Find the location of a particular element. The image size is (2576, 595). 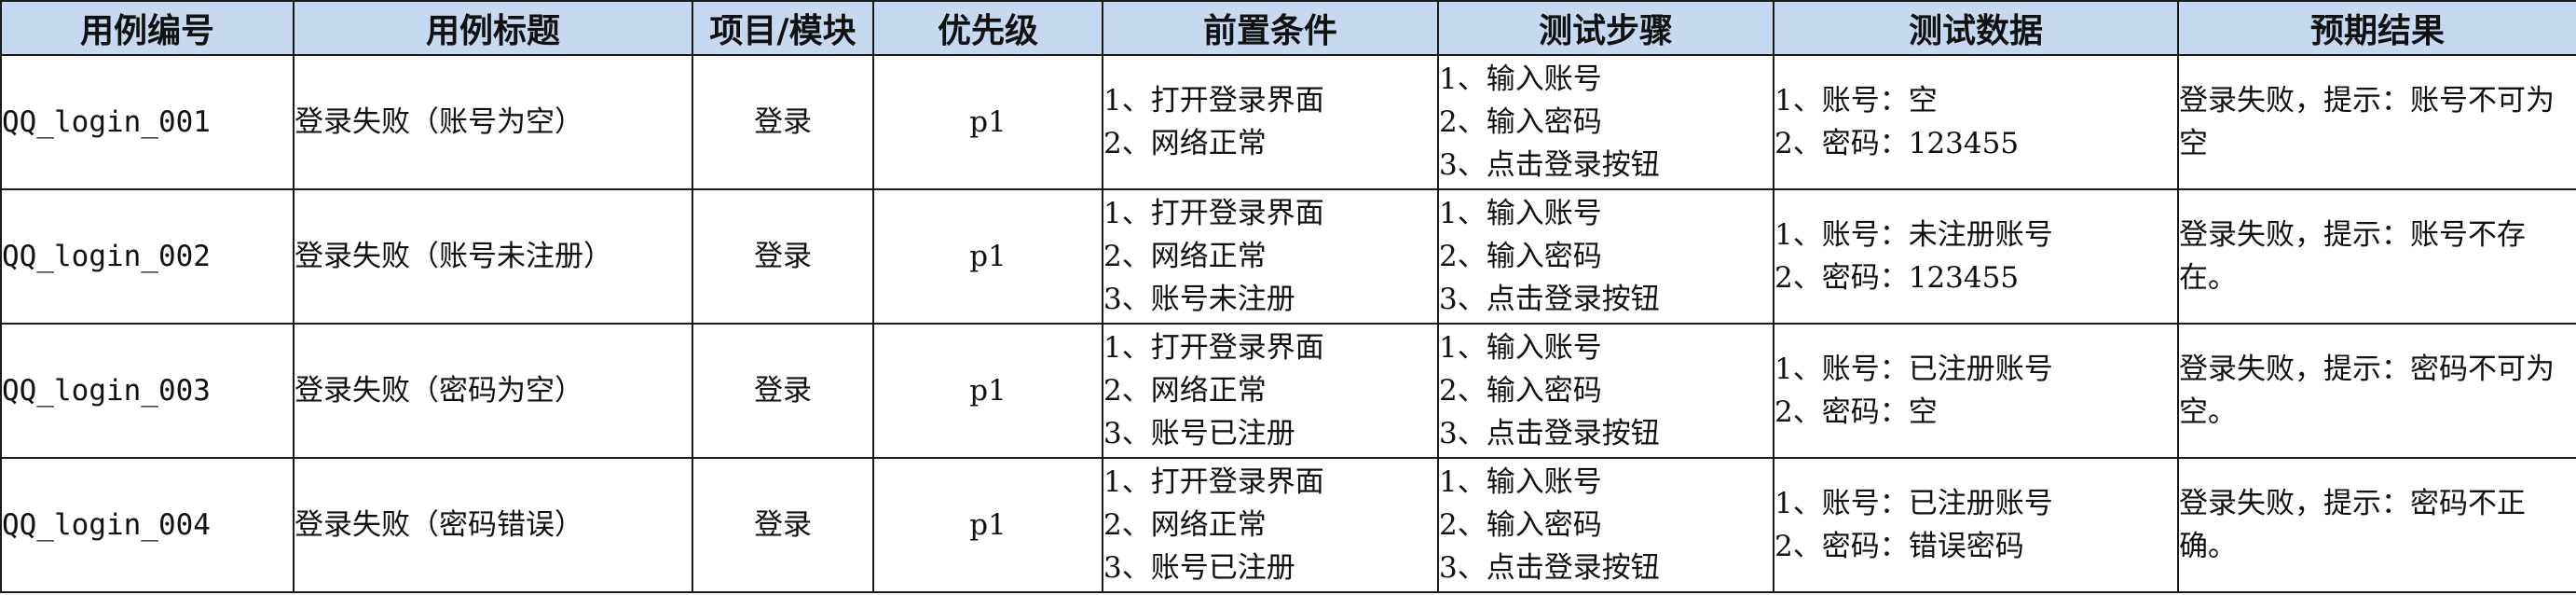

cell-preconditions: 1、打开登录界面 2、网络正常 3、账号未注册 is located at coordinates (1270, 256).